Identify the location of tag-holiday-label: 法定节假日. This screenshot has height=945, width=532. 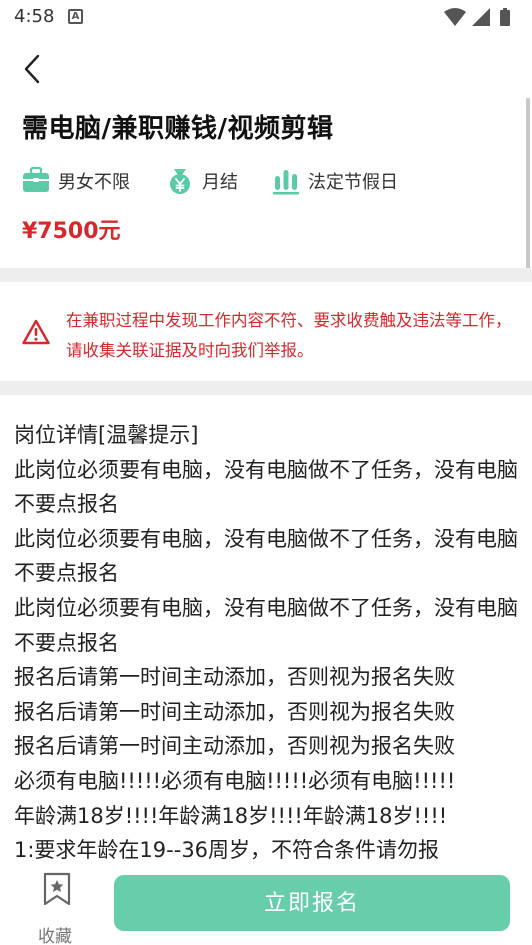
(353, 182).